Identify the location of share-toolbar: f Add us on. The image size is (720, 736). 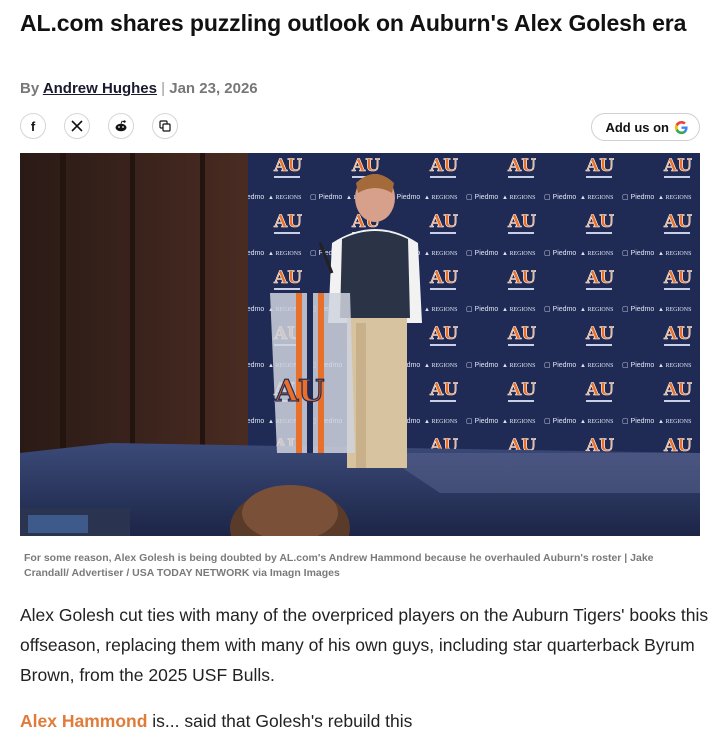
(360, 127).